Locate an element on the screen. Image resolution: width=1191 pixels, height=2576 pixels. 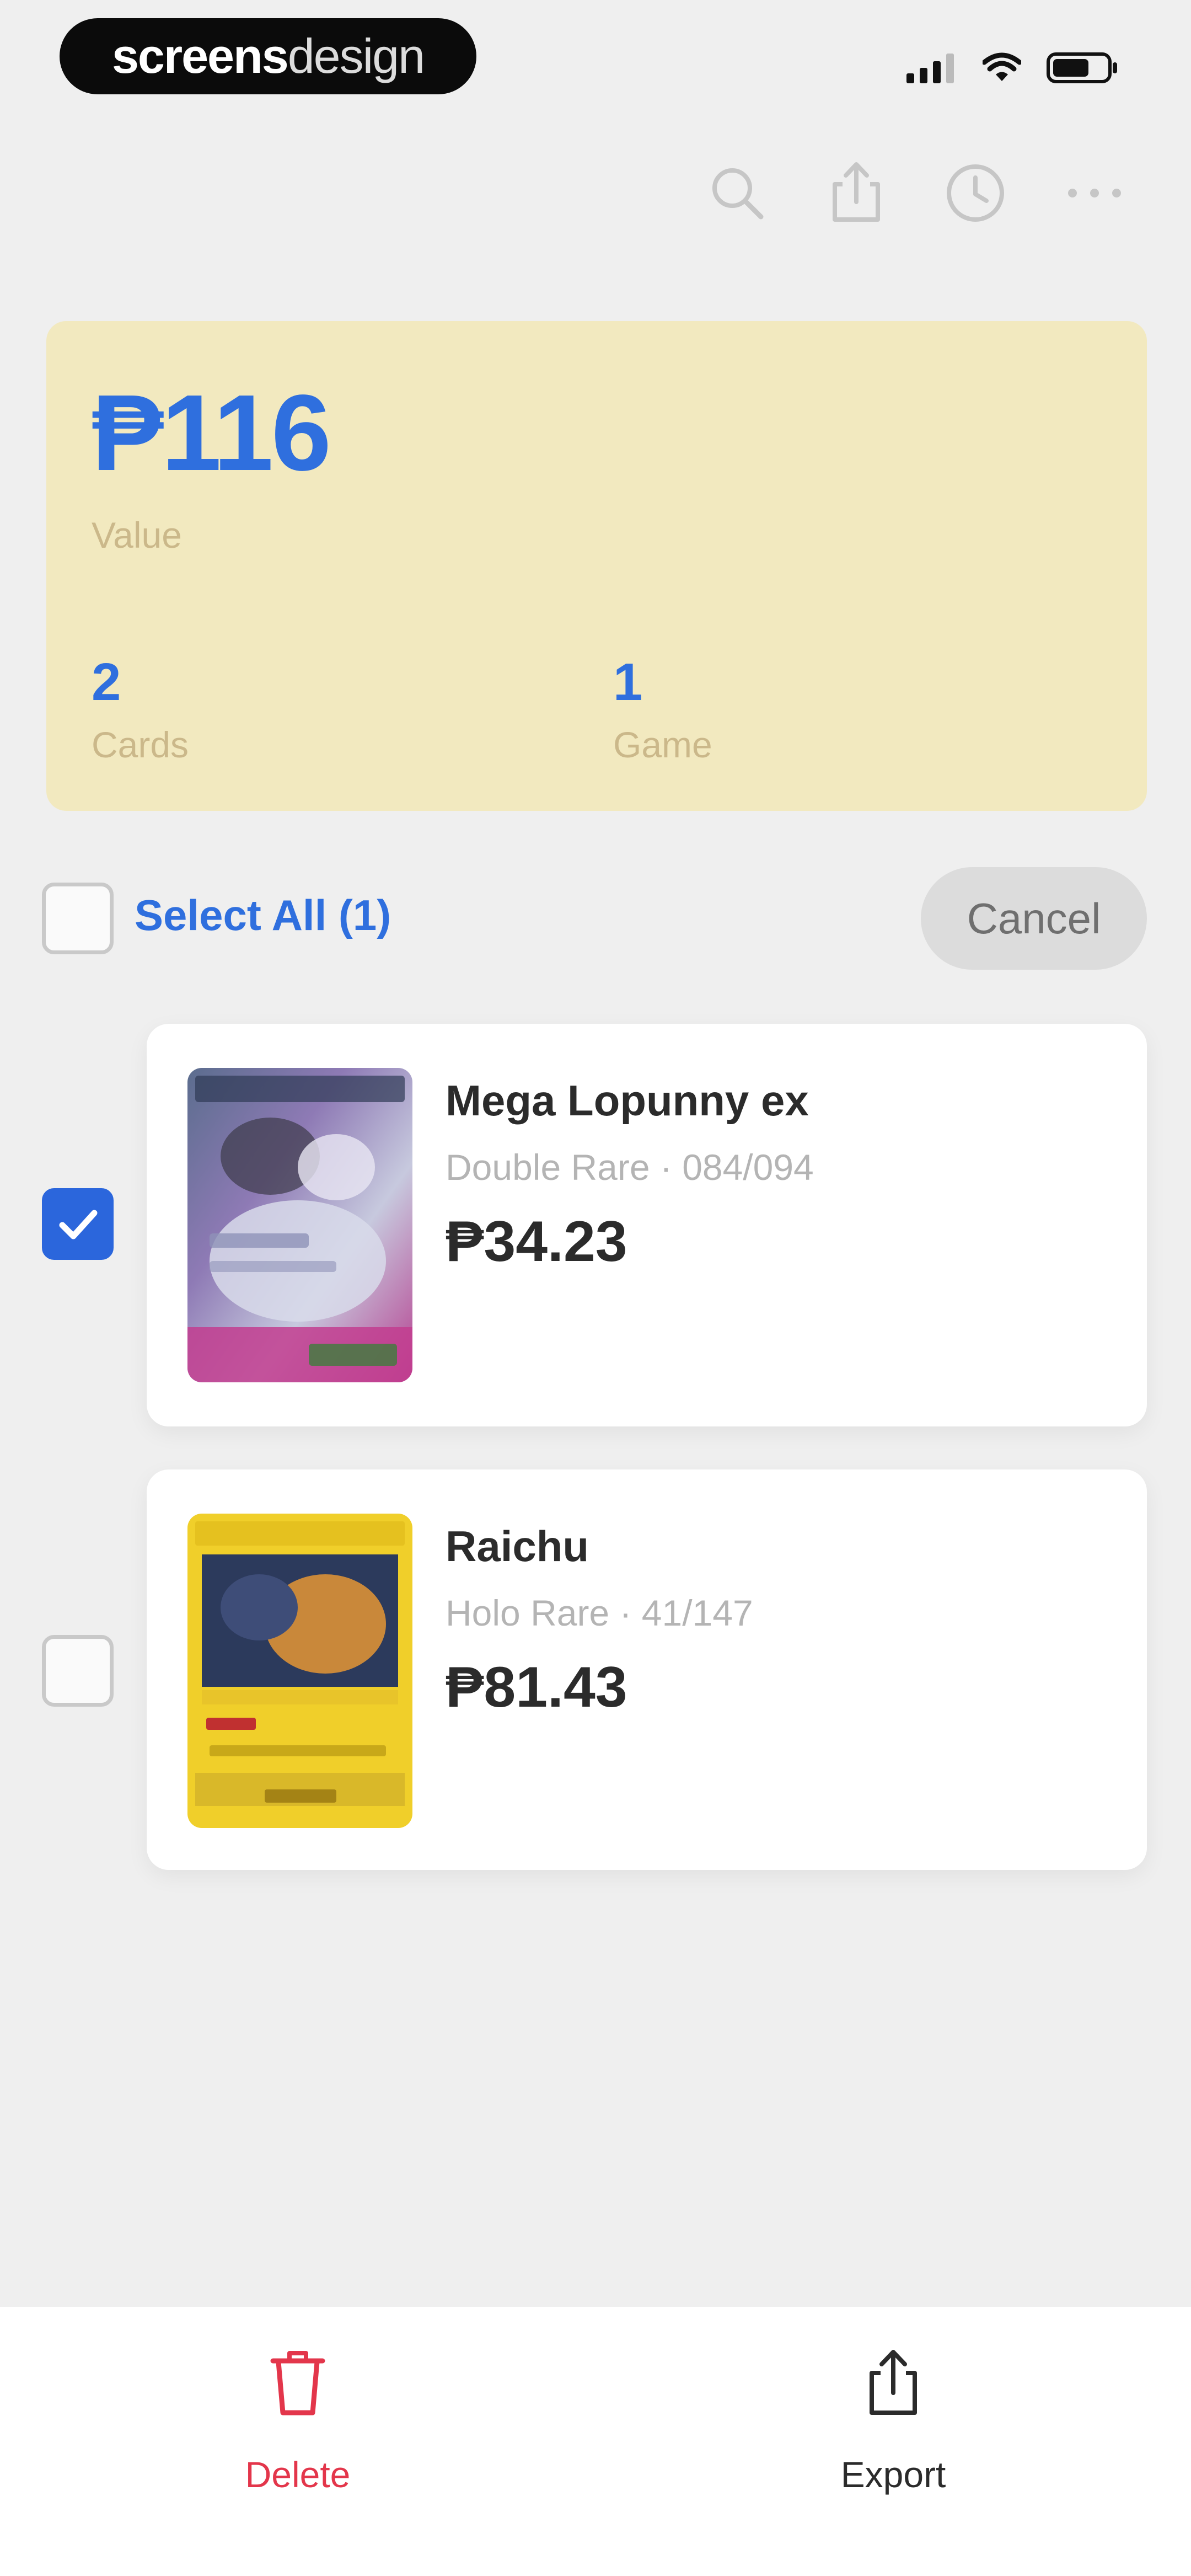
history-icon is located at coordinates (975, 193).